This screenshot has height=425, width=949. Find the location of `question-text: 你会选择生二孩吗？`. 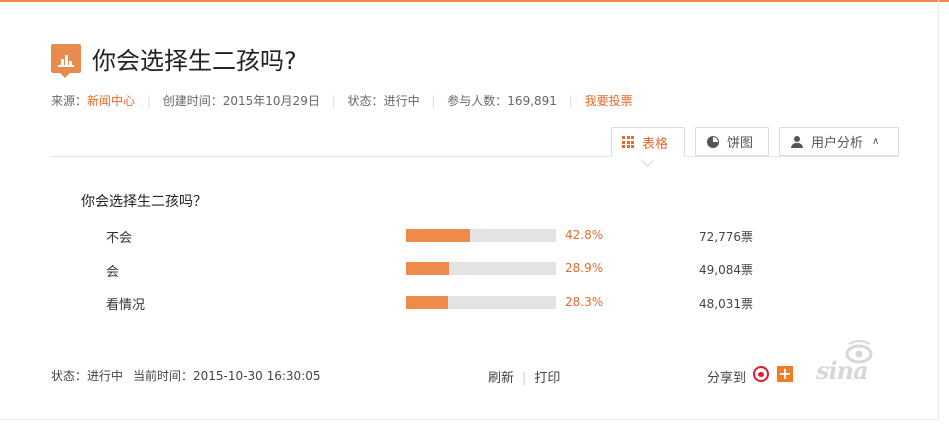

question-text: 你会选择生二孩吗？ is located at coordinates (144, 202).